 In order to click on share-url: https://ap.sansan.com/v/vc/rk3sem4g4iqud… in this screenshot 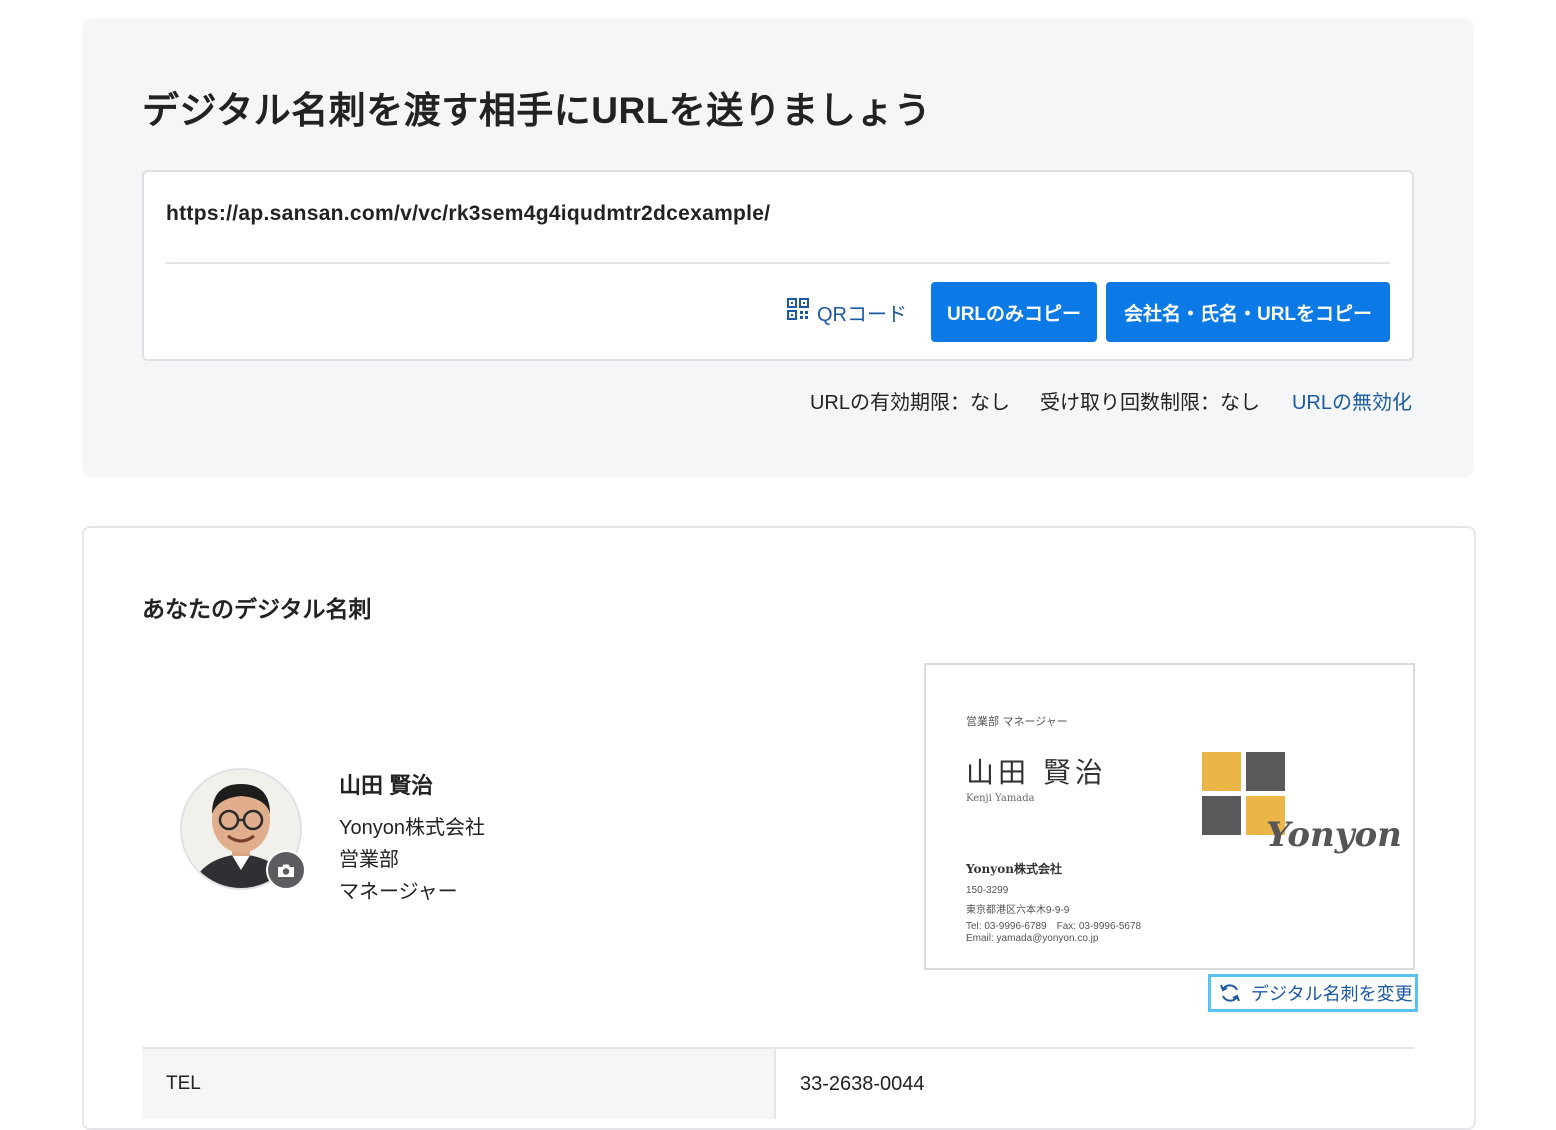, I will do `click(468, 214)`.